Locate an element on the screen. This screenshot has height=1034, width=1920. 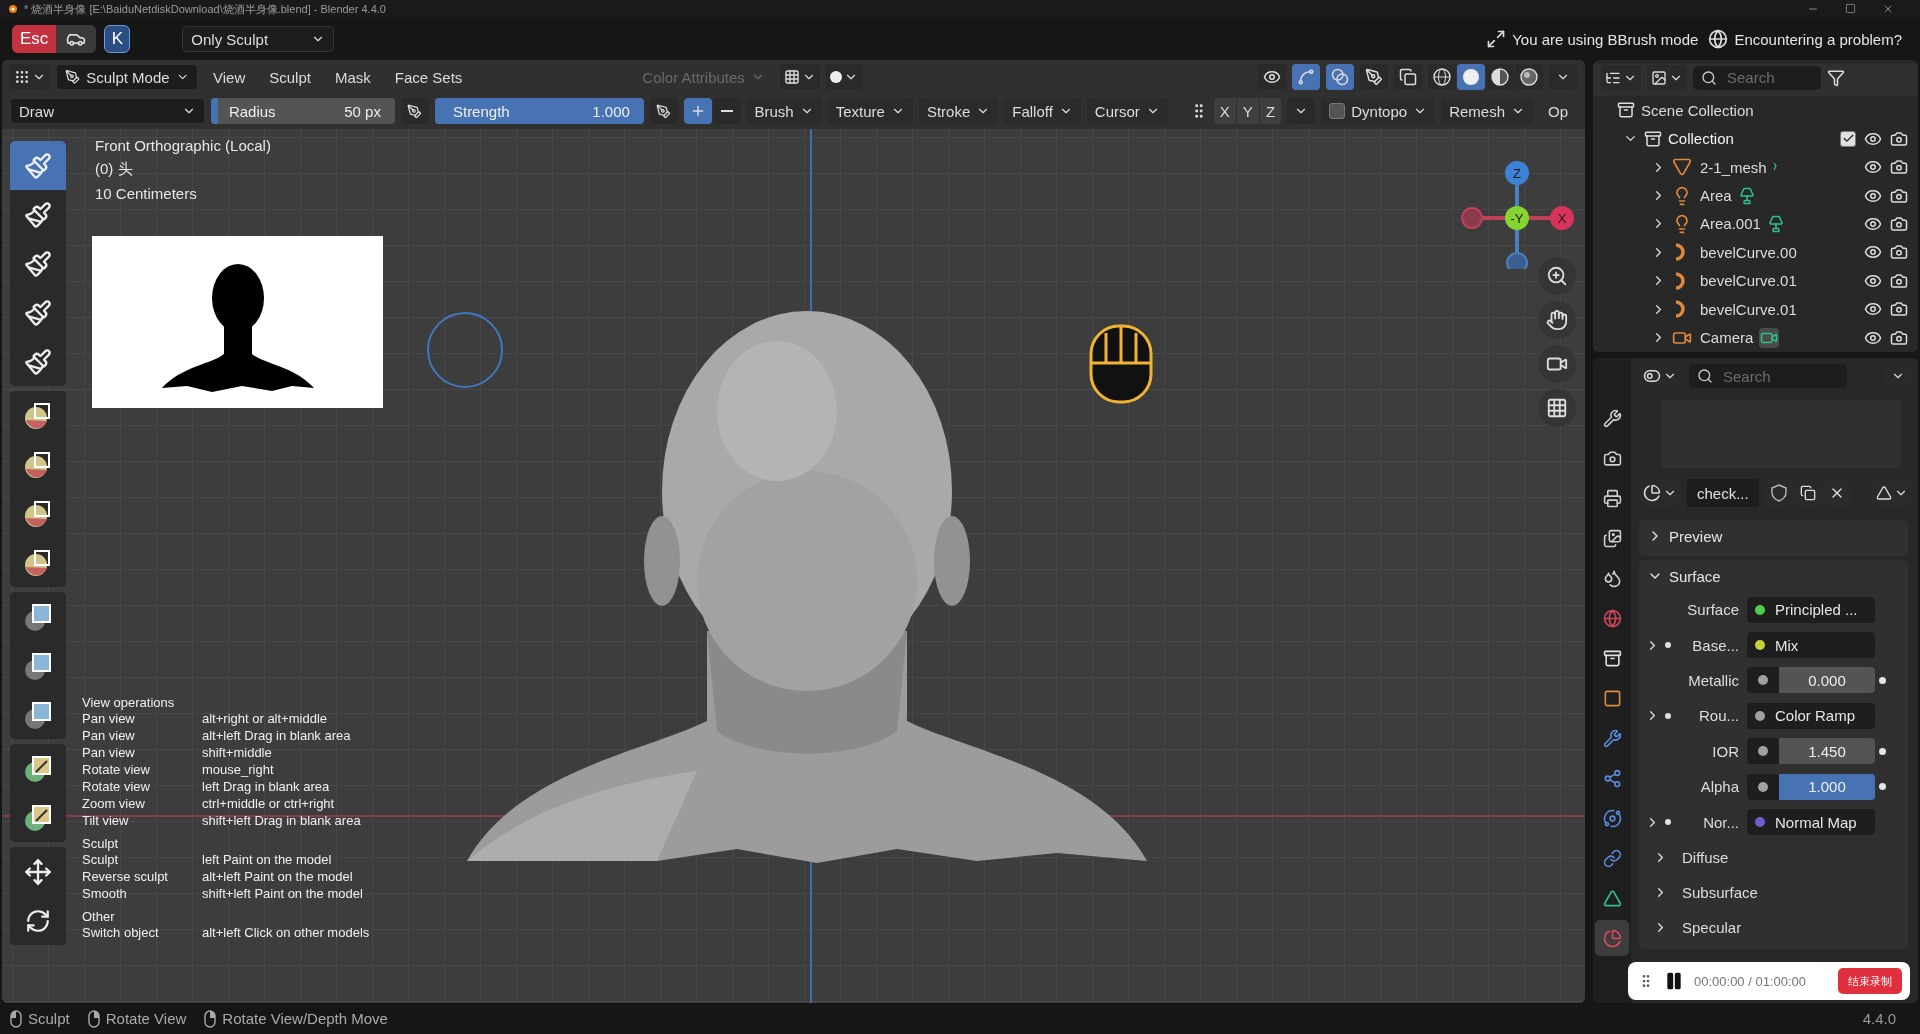
number-field: 1.450 is located at coordinates (1827, 751).